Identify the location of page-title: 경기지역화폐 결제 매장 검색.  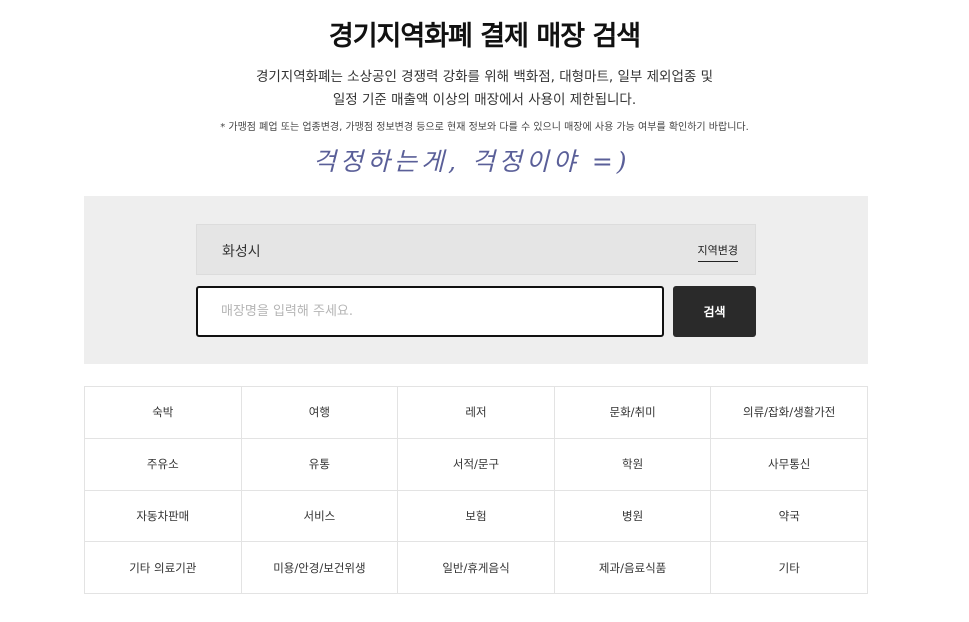
(484, 36).